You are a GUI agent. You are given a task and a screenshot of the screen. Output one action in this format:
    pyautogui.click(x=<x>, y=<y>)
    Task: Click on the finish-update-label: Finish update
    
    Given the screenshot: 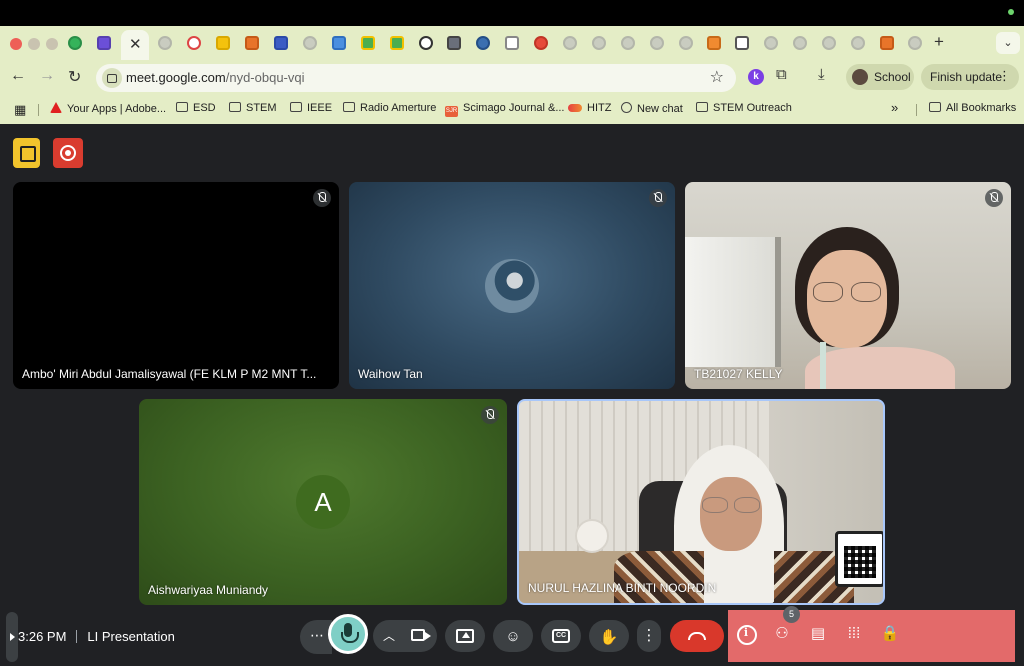 What is the action you would take?
    pyautogui.click(x=966, y=77)
    